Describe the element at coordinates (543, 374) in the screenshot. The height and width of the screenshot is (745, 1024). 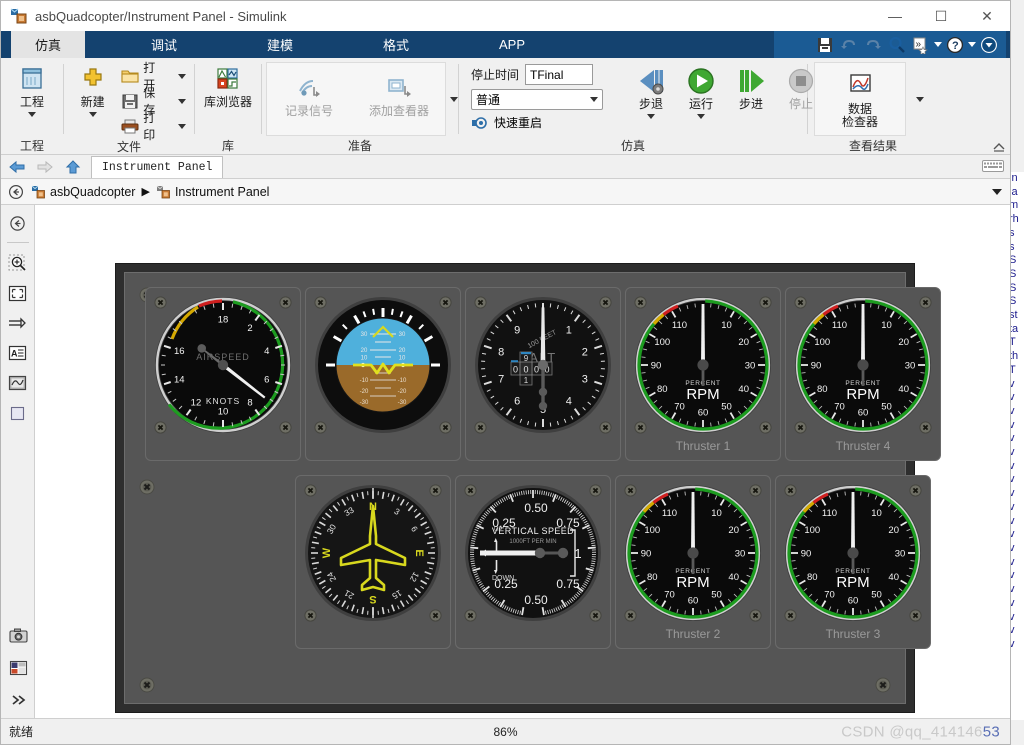
I see `gauge-cell-altimeter: 1234567890 100 FEET ALT 0 0` at that location.